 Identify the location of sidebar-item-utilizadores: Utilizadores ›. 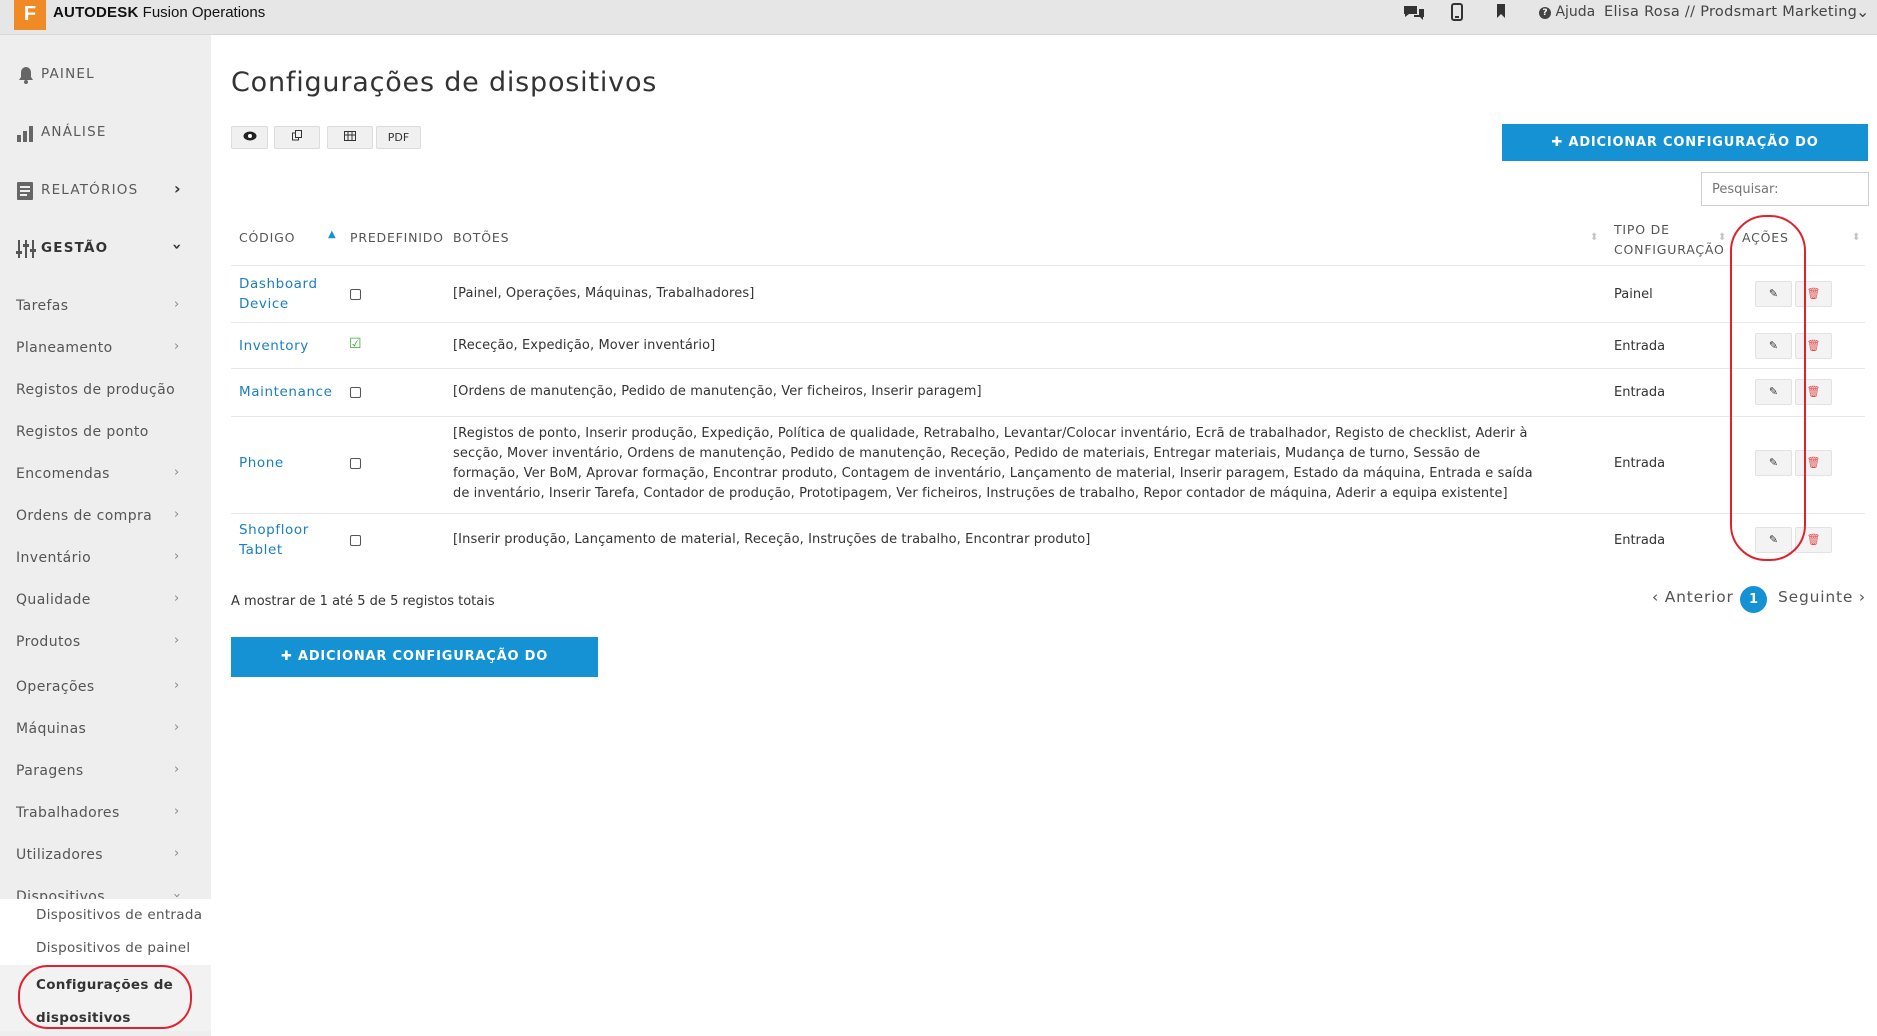
(105, 856).